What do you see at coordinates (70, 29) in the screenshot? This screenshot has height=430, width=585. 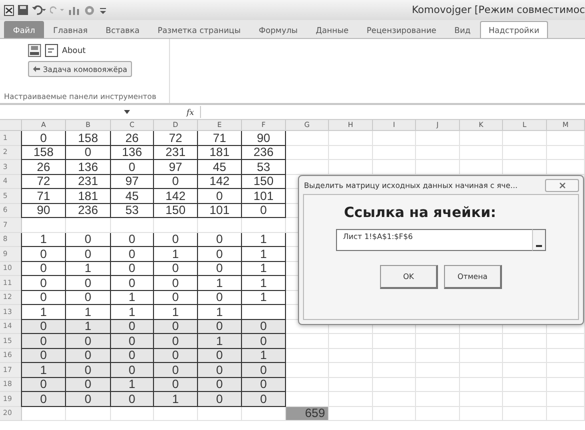 I see `ribbon-tab: Главная` at bounding box center [70, 29].